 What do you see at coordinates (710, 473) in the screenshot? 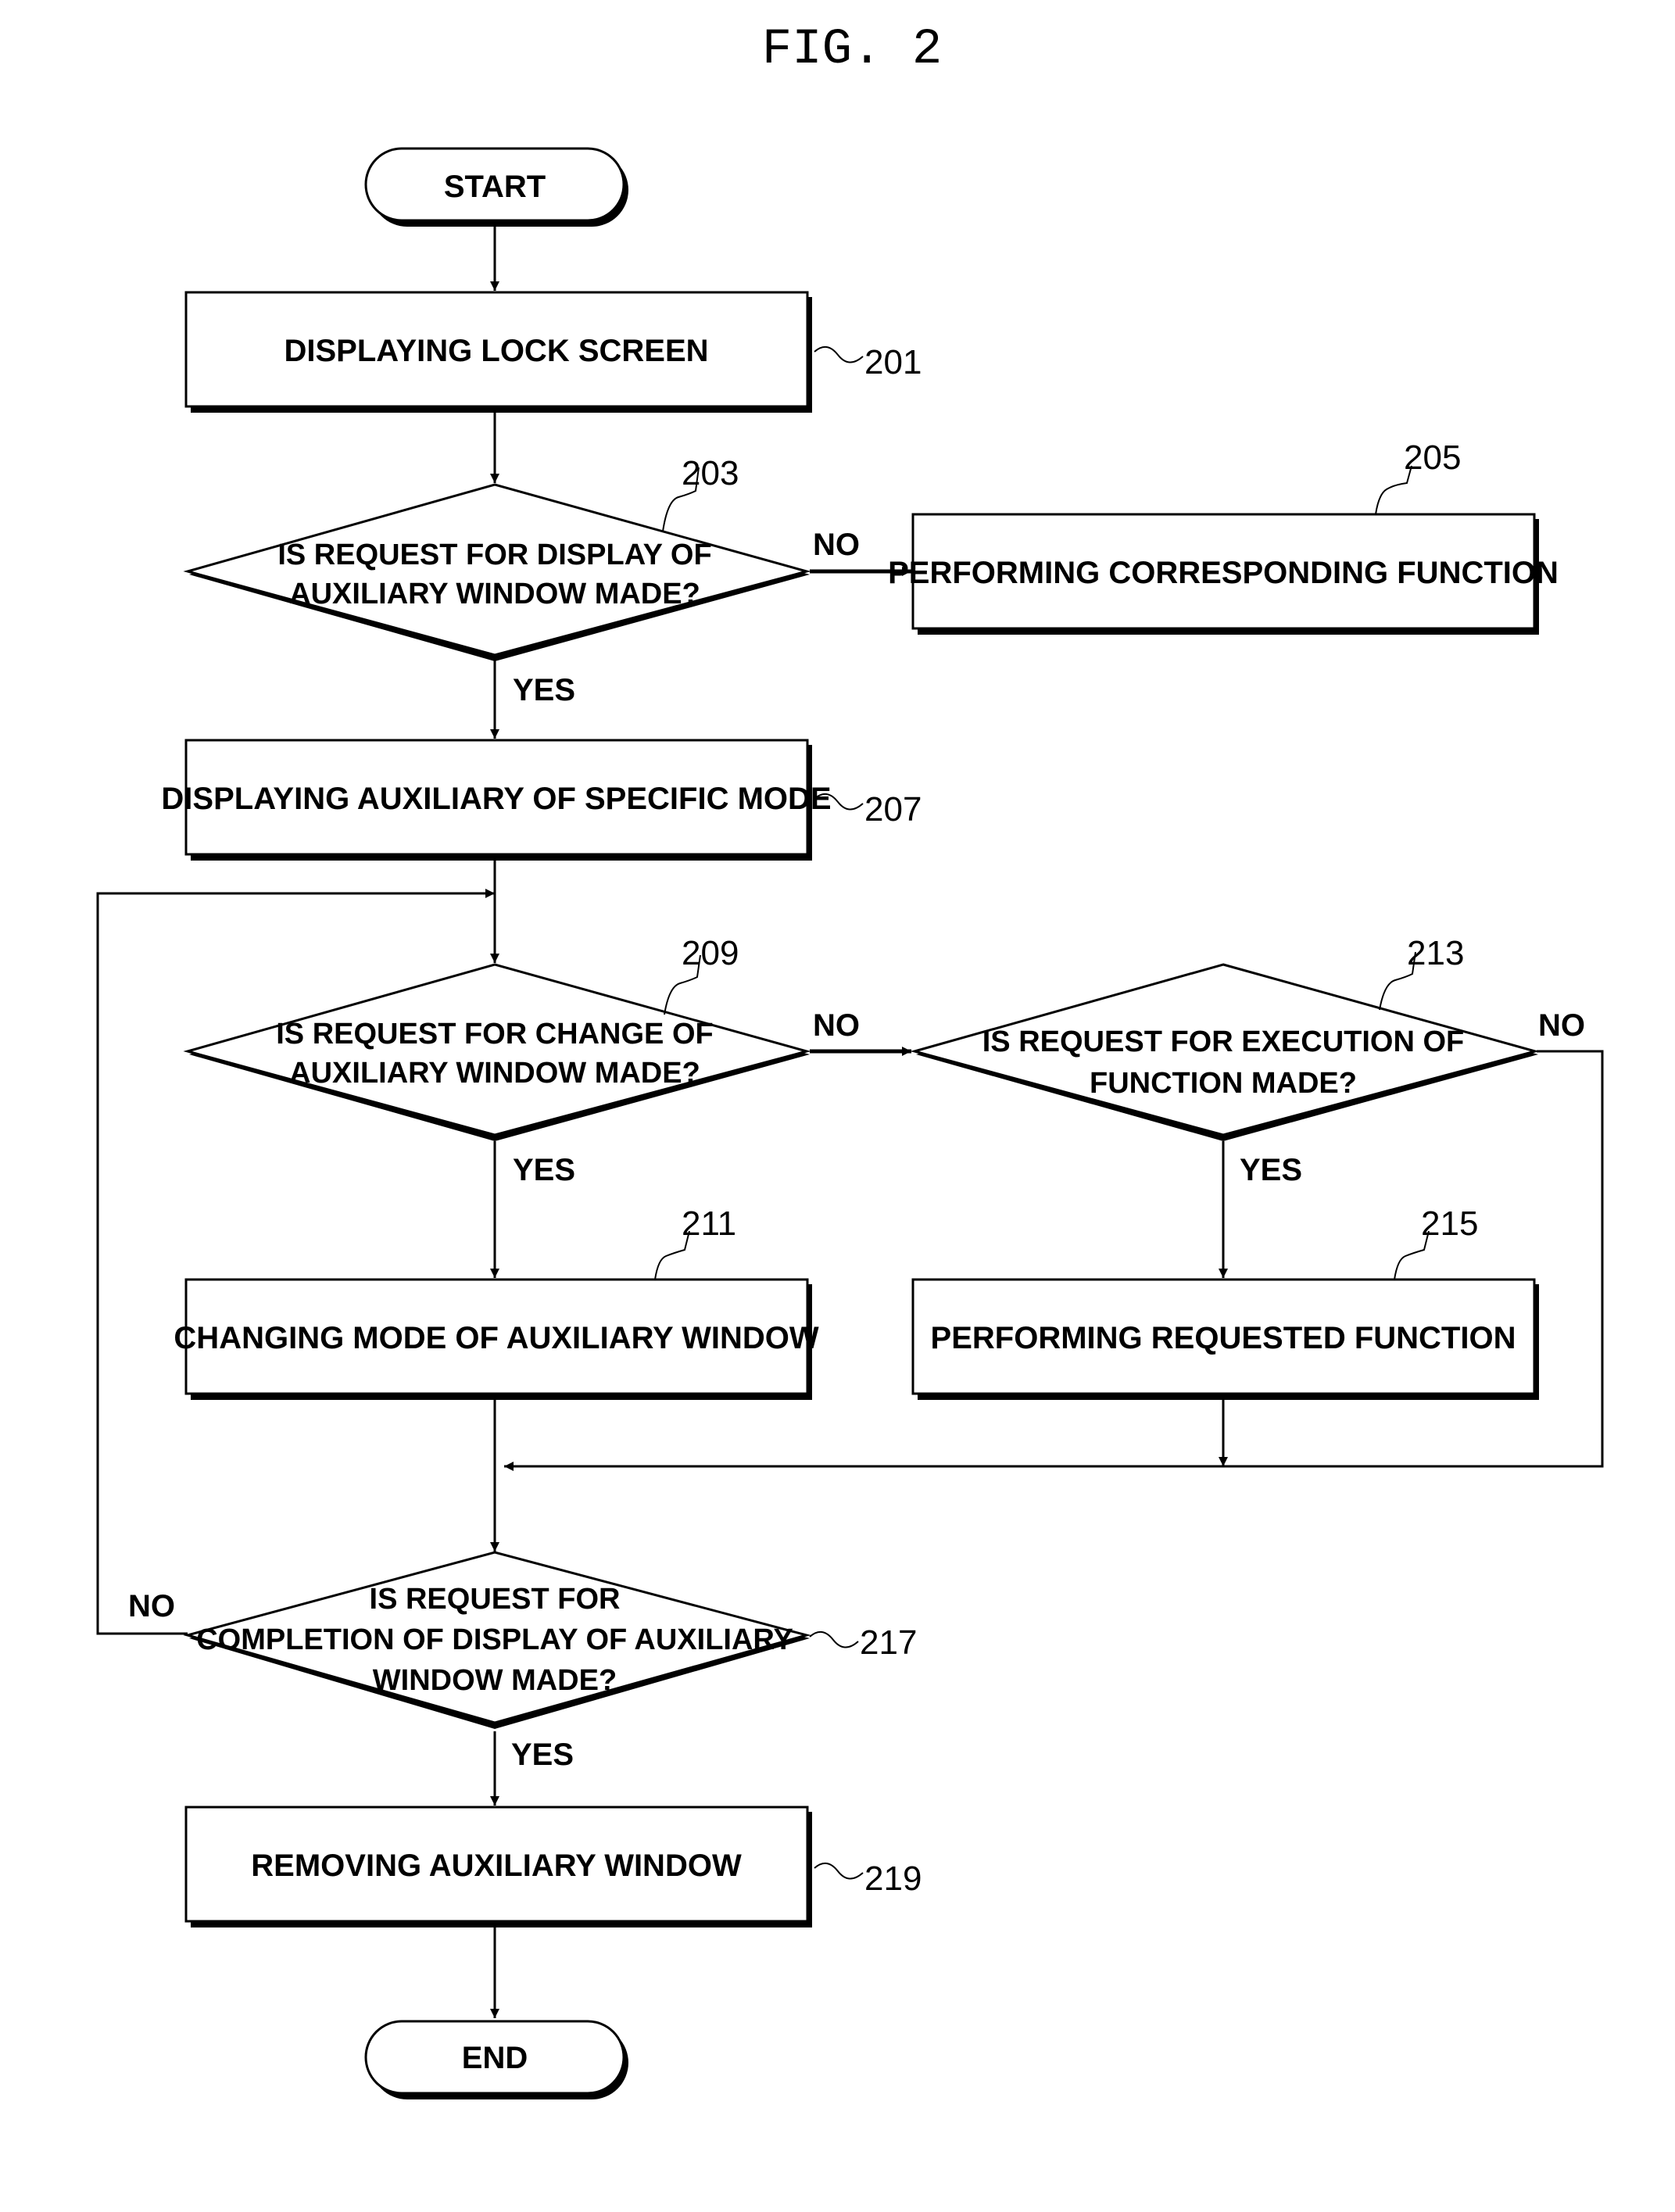
I see `ref-203: 203` at bounding box center [710, 473].